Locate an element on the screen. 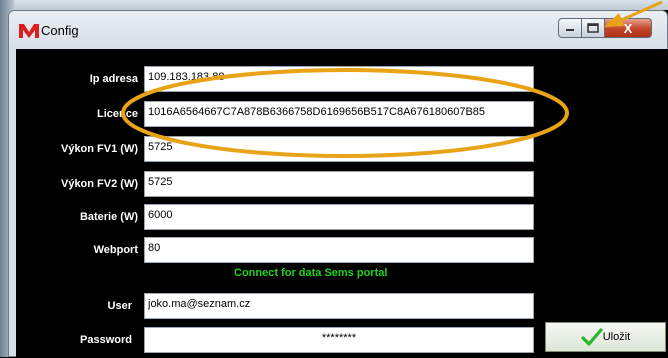 This screenshot has width=668, height=358. checkmark-icon is located at coordinates (592, 337).